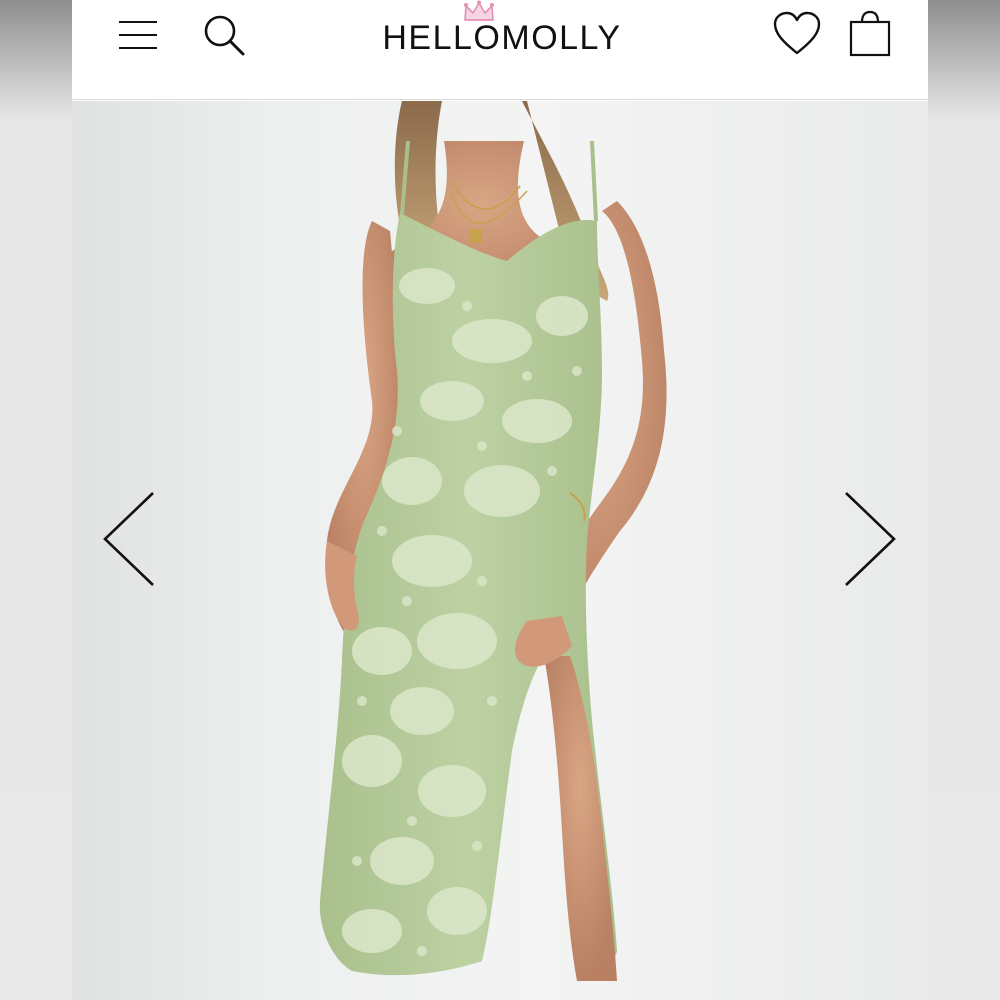 This screenshot has height=1000, width=1000. I want to click on search-button, so click(224, 35).